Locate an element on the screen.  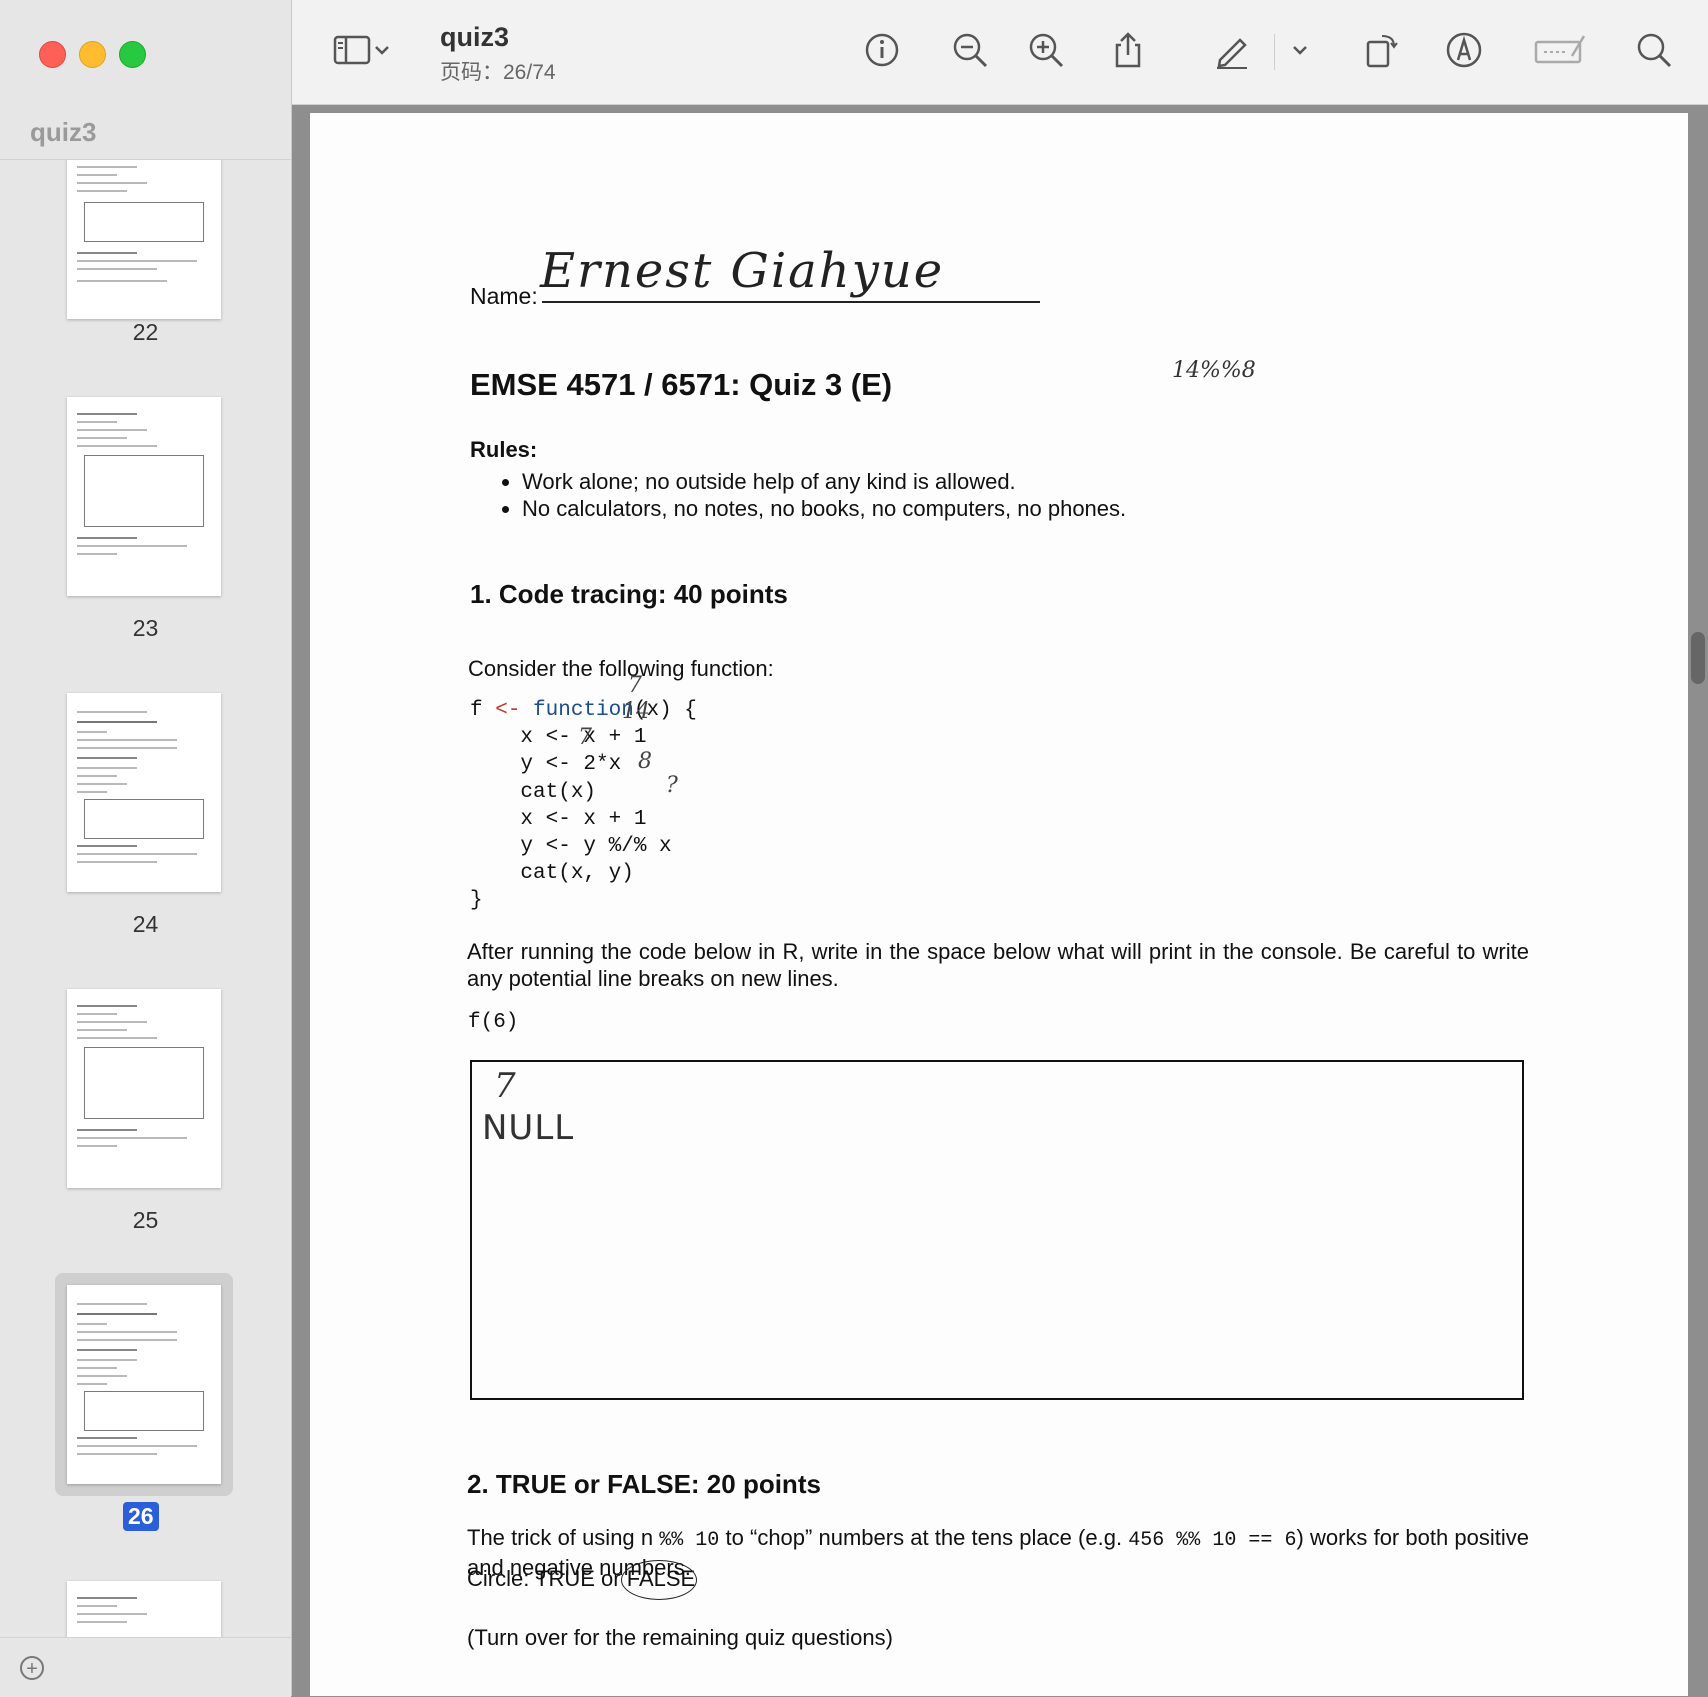
handwritten-answer: NULL is located at coordinates (528, 1128).